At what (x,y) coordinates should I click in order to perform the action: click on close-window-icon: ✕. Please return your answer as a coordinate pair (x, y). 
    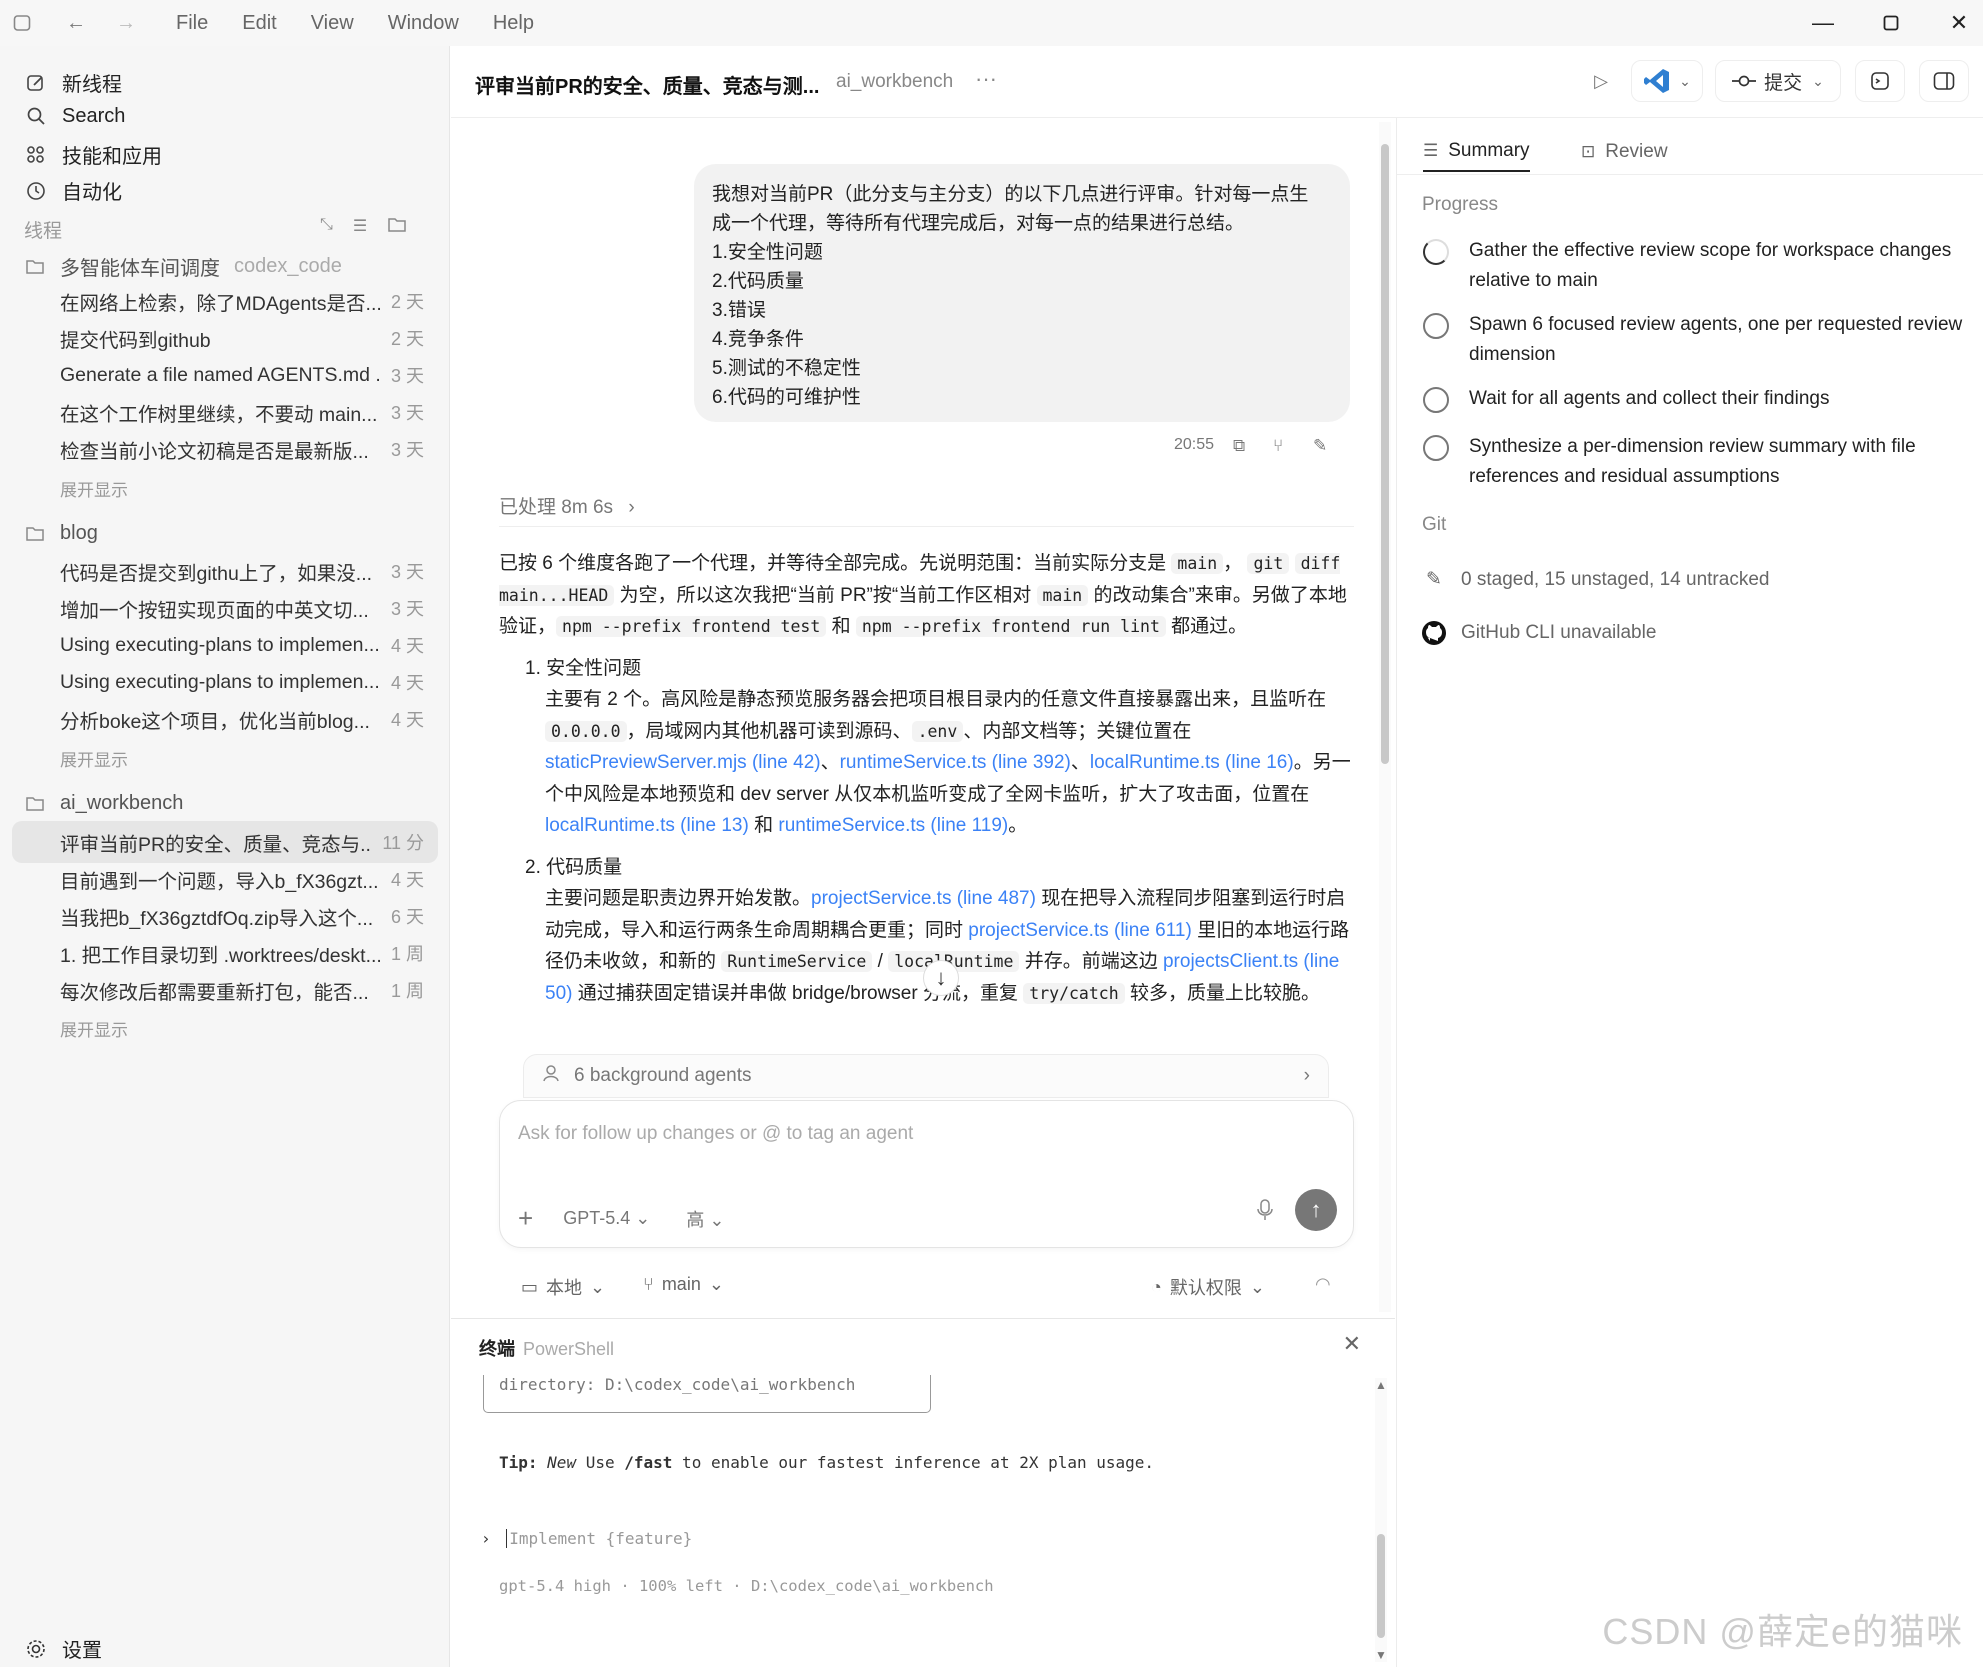
    Looking at the image, I should click on (1953, 23).